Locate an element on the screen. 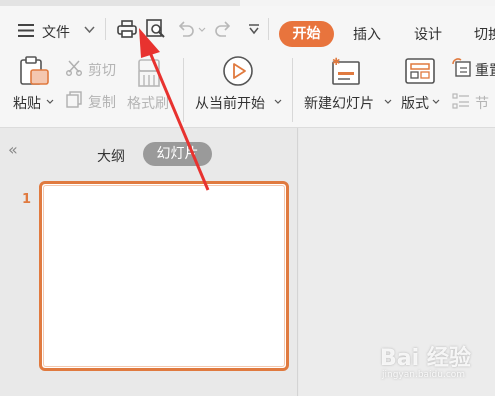 The image size is (495, 396). annotation-arrow is located at coordinates (174, 109).